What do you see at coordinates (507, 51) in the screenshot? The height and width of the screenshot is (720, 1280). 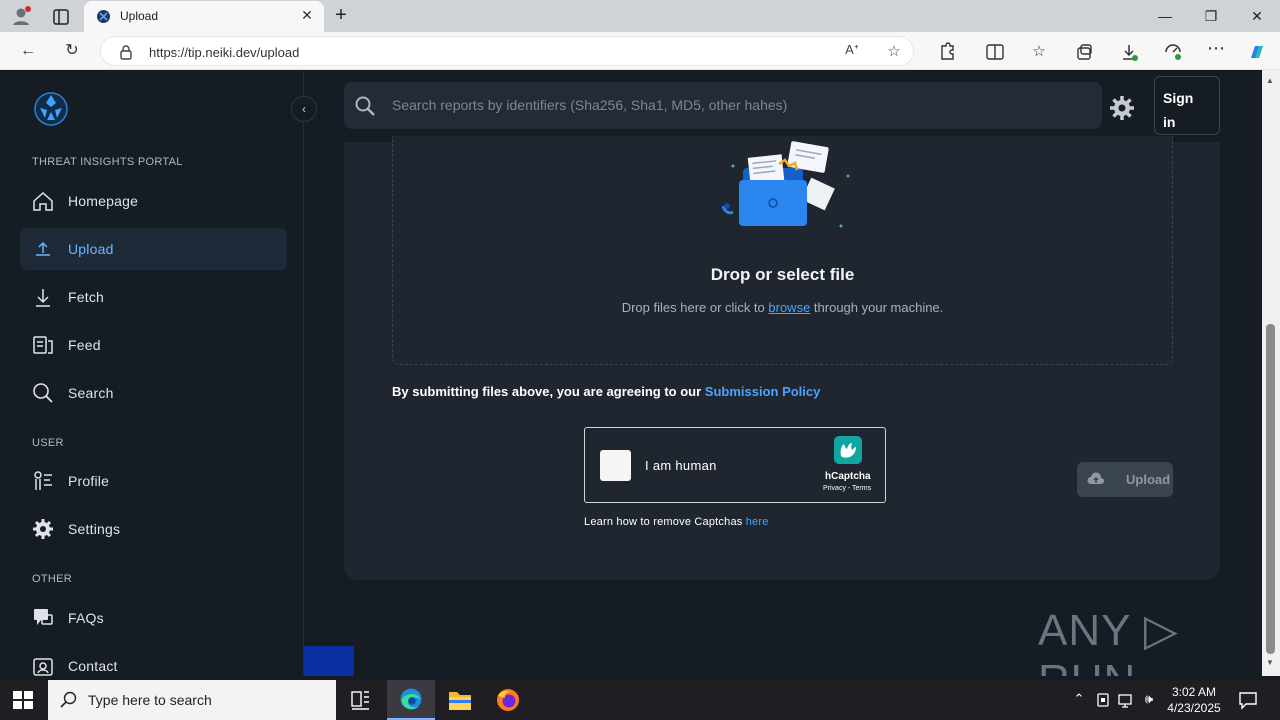 I see `address-bar: https://tip.neiki.dev/upload Aᐩ ☆` at bounding box center [507, 51].